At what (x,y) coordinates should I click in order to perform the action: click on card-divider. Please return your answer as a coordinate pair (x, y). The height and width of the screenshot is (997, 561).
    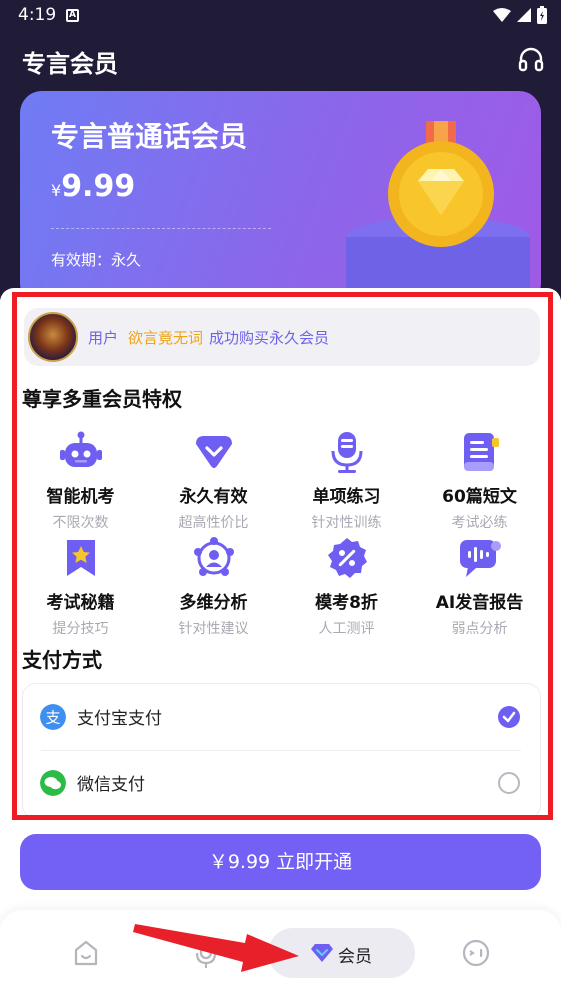
    Looking at the image, I should click on (161, 228).